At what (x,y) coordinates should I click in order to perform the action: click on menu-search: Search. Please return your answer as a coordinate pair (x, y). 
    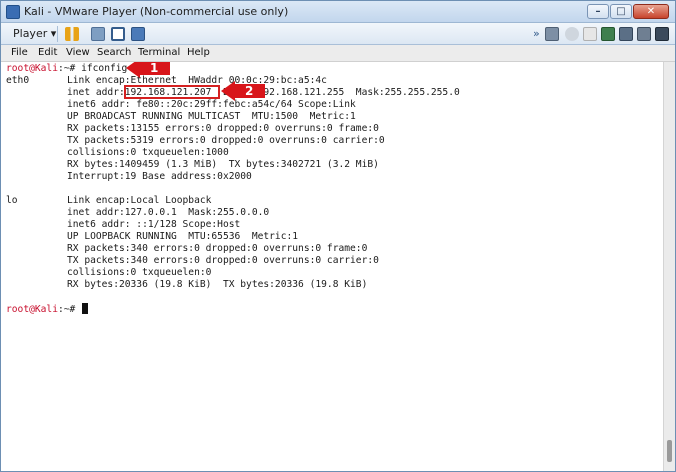
    Looking at the image, I should click on (114, 53).